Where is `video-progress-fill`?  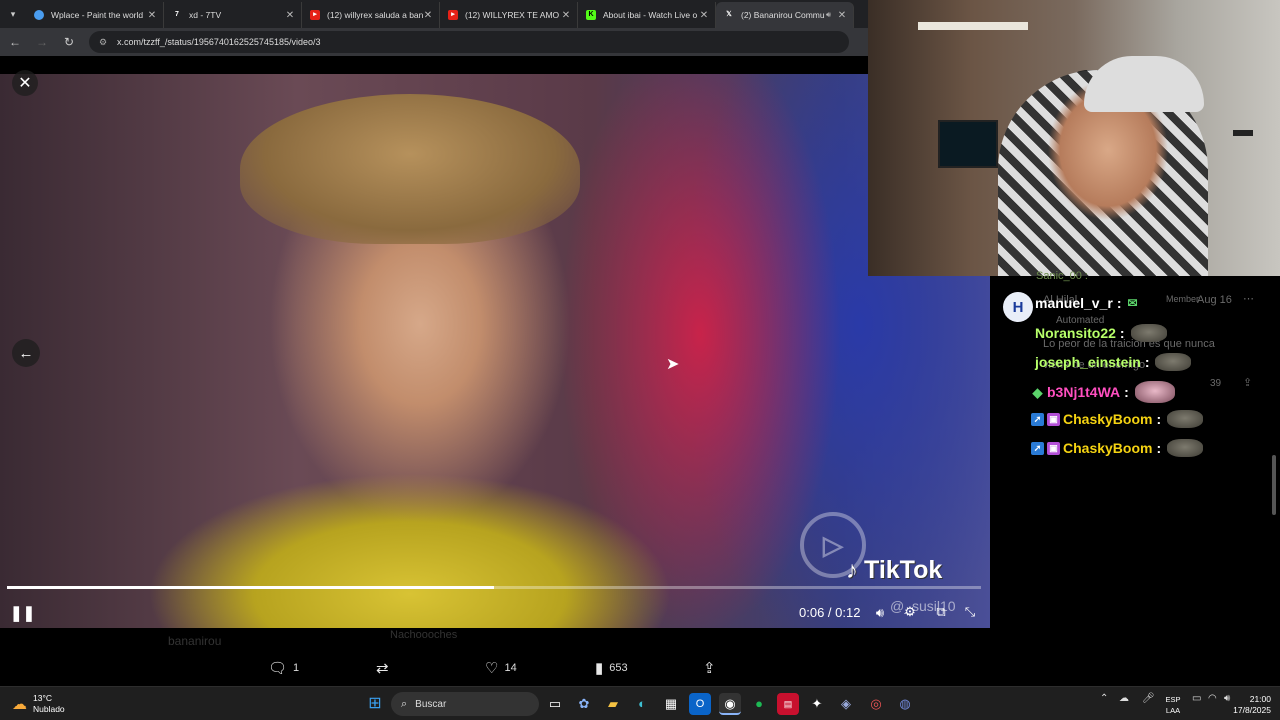 video-progress-fill is located at coordinates (250, 587).